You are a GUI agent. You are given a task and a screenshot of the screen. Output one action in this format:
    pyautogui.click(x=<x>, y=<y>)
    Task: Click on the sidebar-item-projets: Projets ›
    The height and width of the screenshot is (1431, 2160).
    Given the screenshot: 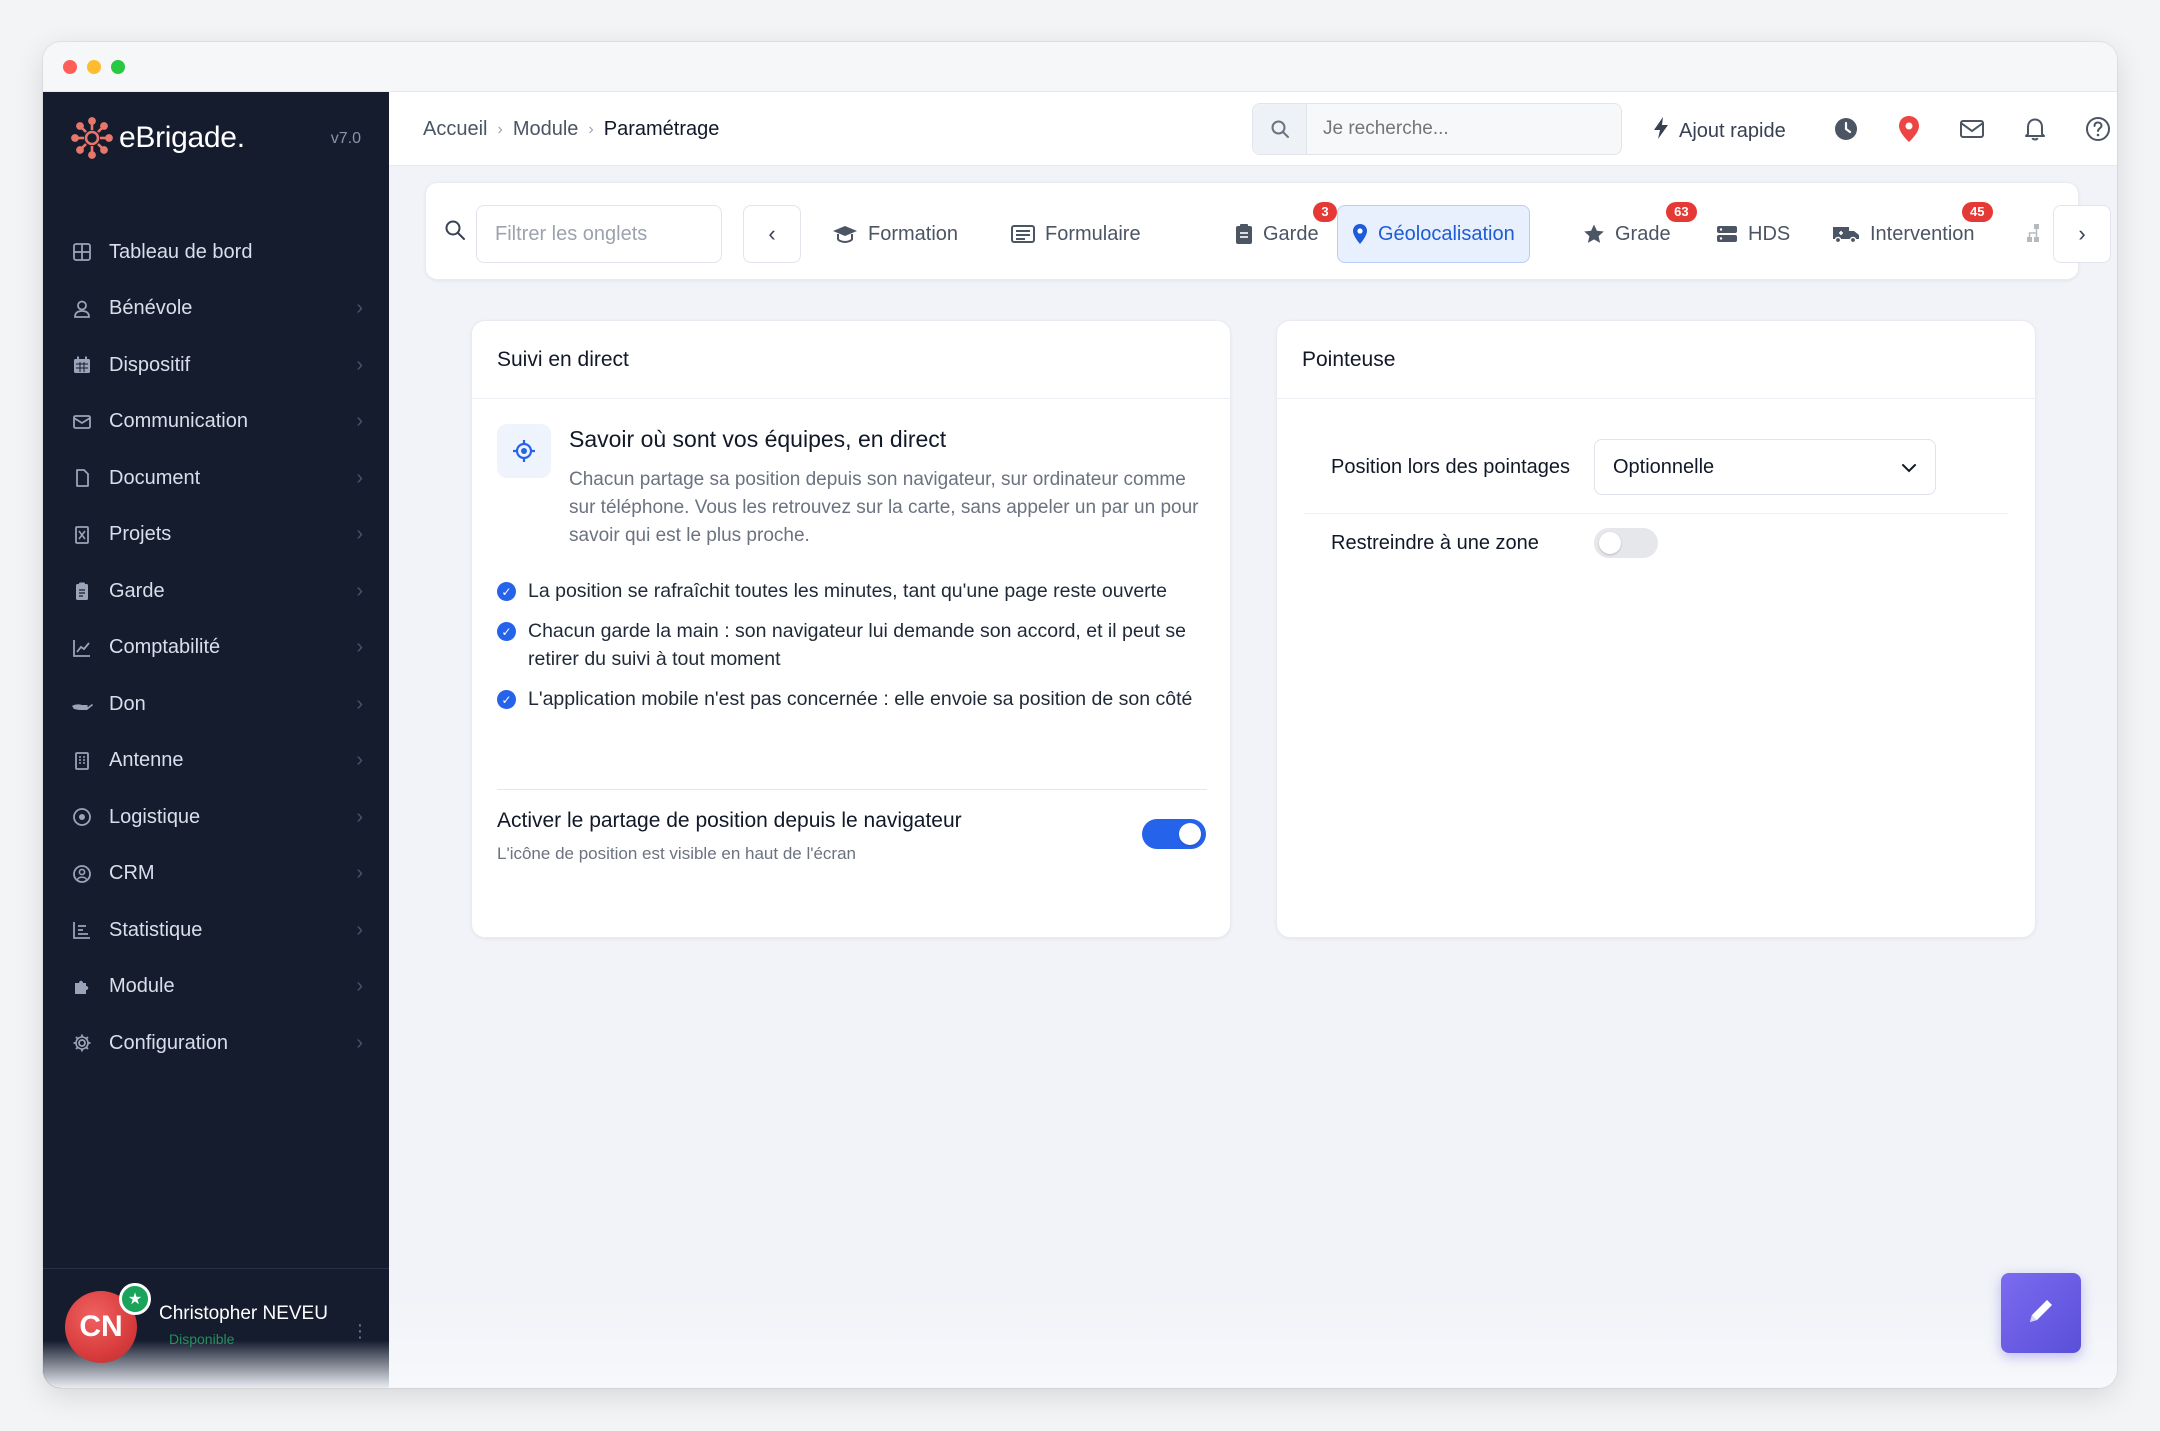 What is the action you would take?
    pyautogui.click(x=216, y=535)
    